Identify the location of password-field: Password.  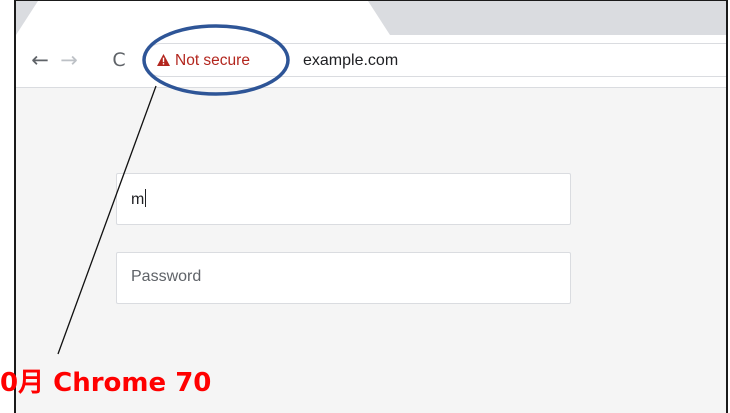
(343, 278).